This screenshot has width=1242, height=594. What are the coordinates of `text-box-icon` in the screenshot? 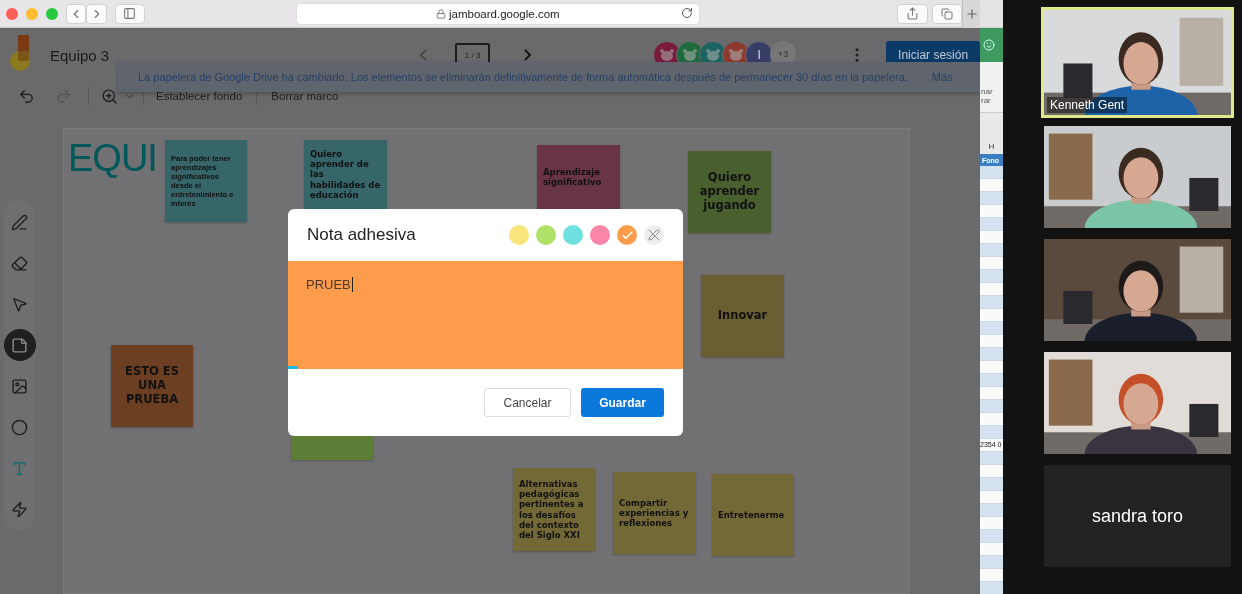 It's located at (19, 468).